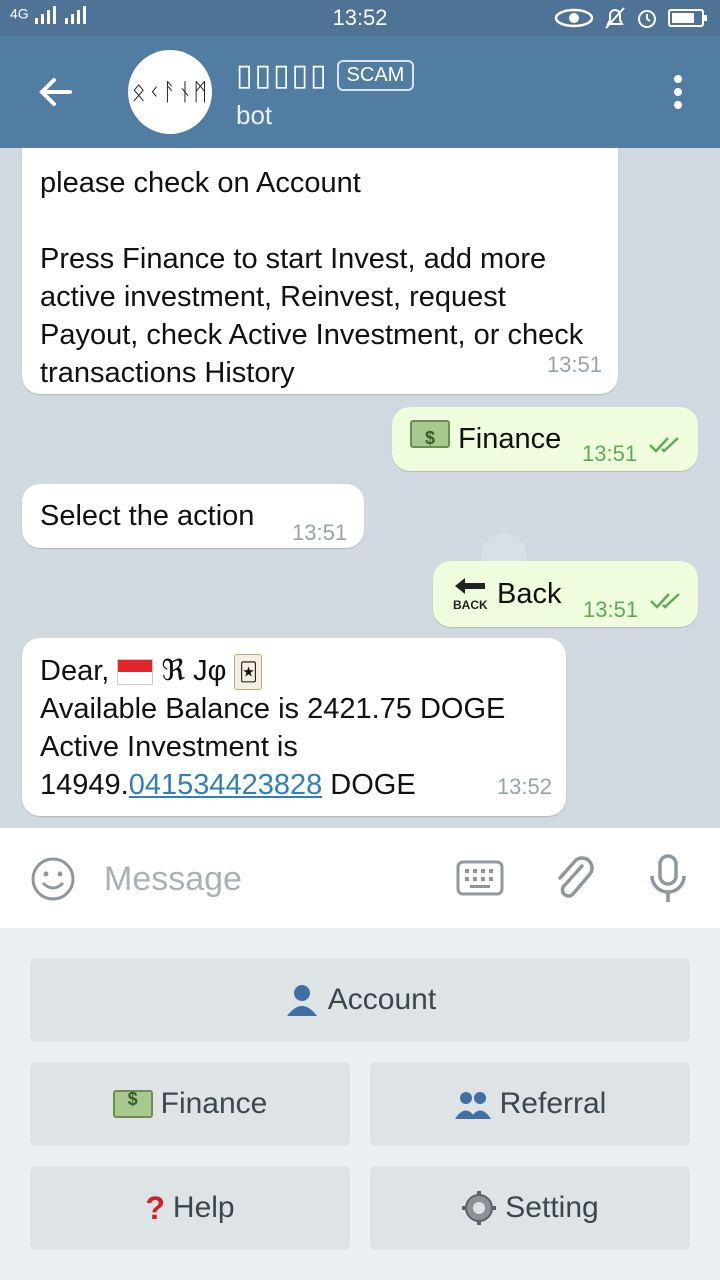  I want to click on chat-title: ▯▯▯▯▯, so click(282, 75).